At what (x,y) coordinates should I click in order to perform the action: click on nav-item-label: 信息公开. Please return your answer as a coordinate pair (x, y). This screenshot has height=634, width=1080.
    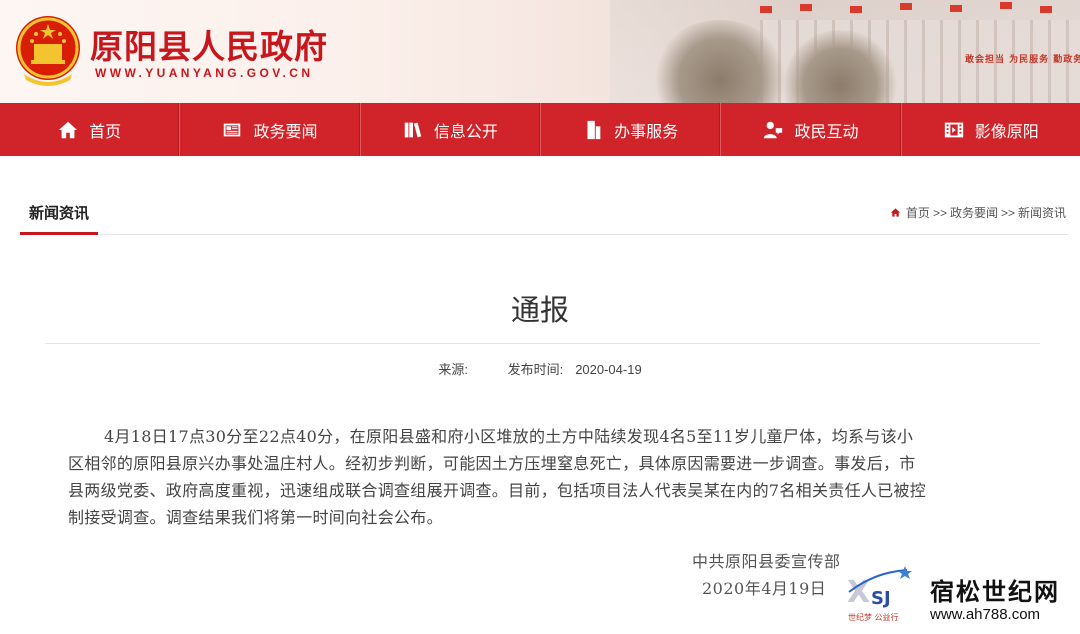
    Looking at the image, I should click on (465, 132).